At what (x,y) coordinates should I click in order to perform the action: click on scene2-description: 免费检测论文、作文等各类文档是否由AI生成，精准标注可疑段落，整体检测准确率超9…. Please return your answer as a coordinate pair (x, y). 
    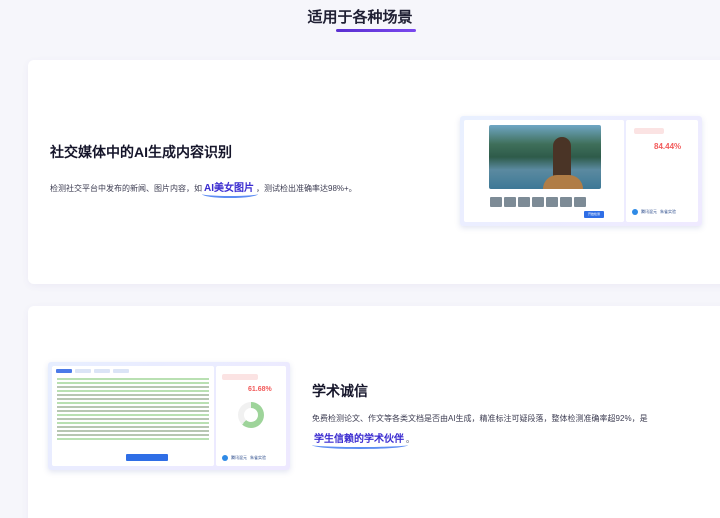
    Looking at the image, I should click on (480, 418).